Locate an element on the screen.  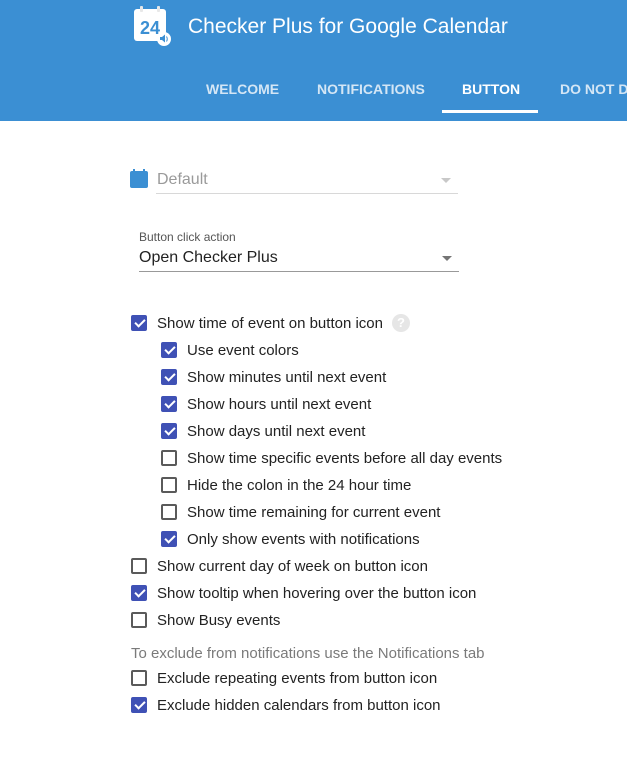
tab-button: BUTTON is located at coordinates (491, 94).